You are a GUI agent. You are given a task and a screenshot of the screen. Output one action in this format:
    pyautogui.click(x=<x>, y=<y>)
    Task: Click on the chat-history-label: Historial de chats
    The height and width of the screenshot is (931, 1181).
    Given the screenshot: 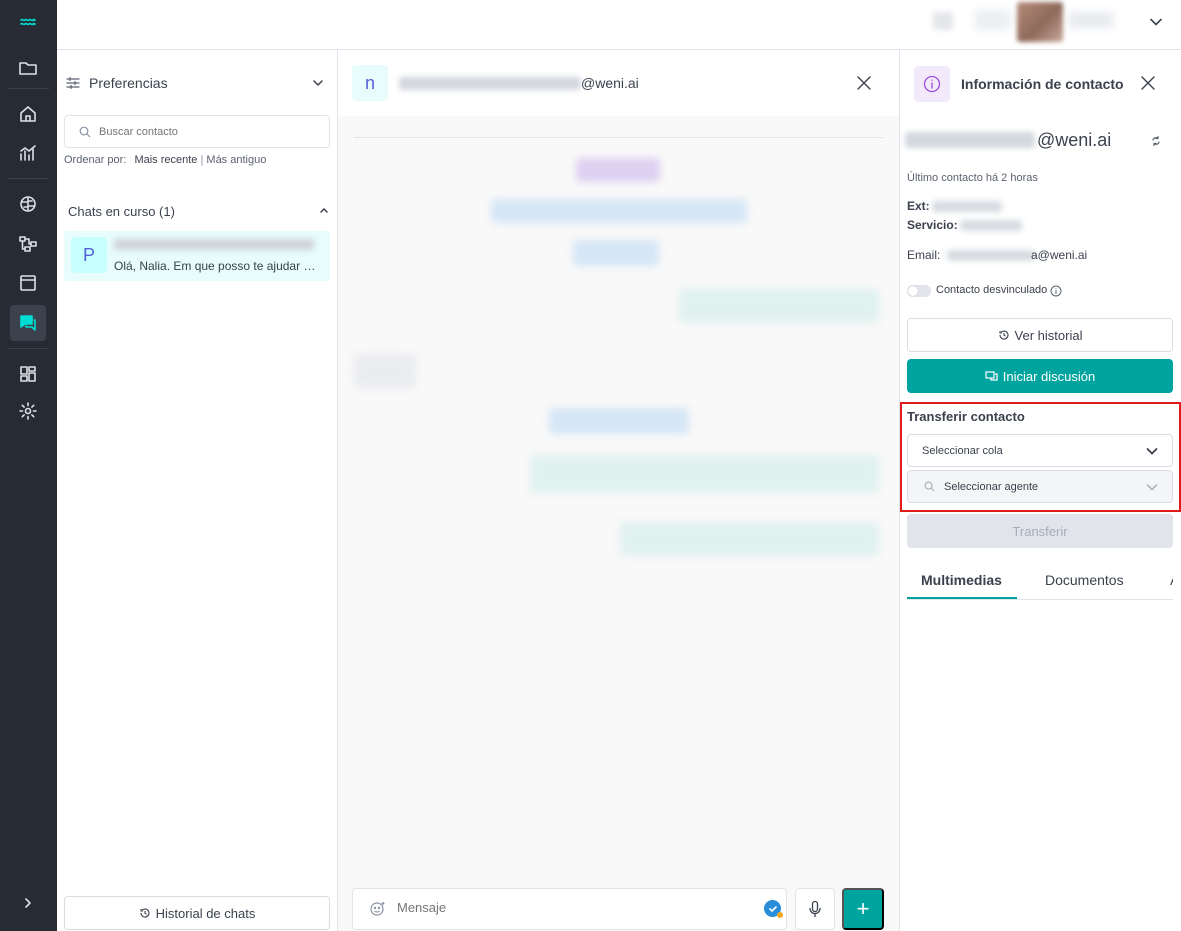 What is the action you would take?
    pyautogui.click(x=205, y=913)
    